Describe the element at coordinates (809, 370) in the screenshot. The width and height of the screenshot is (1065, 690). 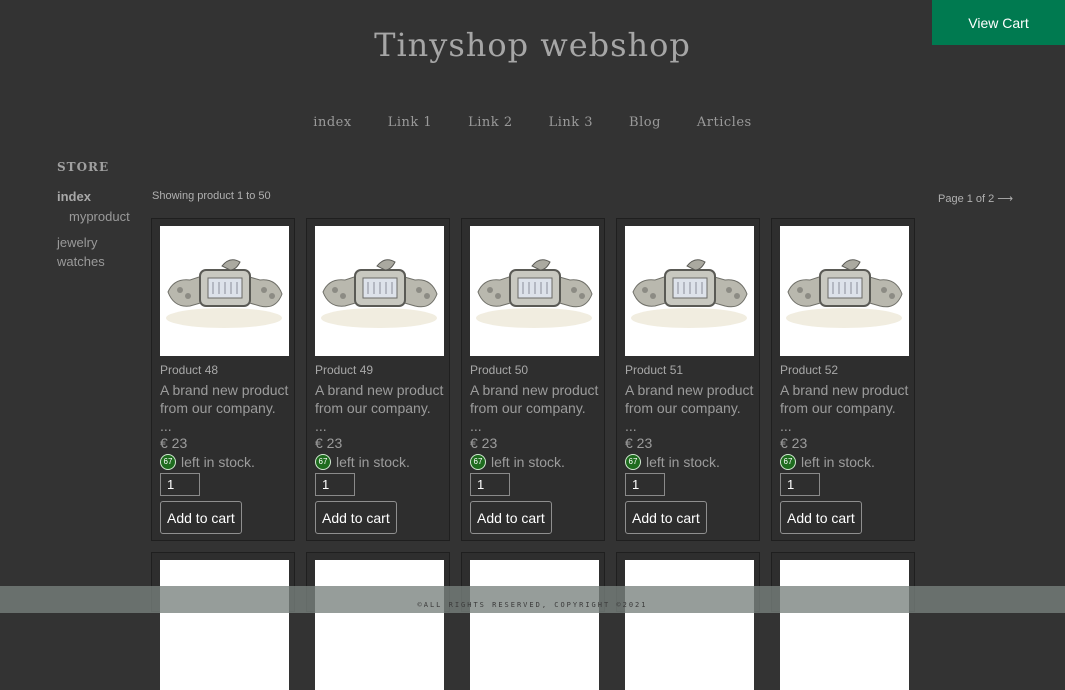
I see `product-name: Product 52` at that location.